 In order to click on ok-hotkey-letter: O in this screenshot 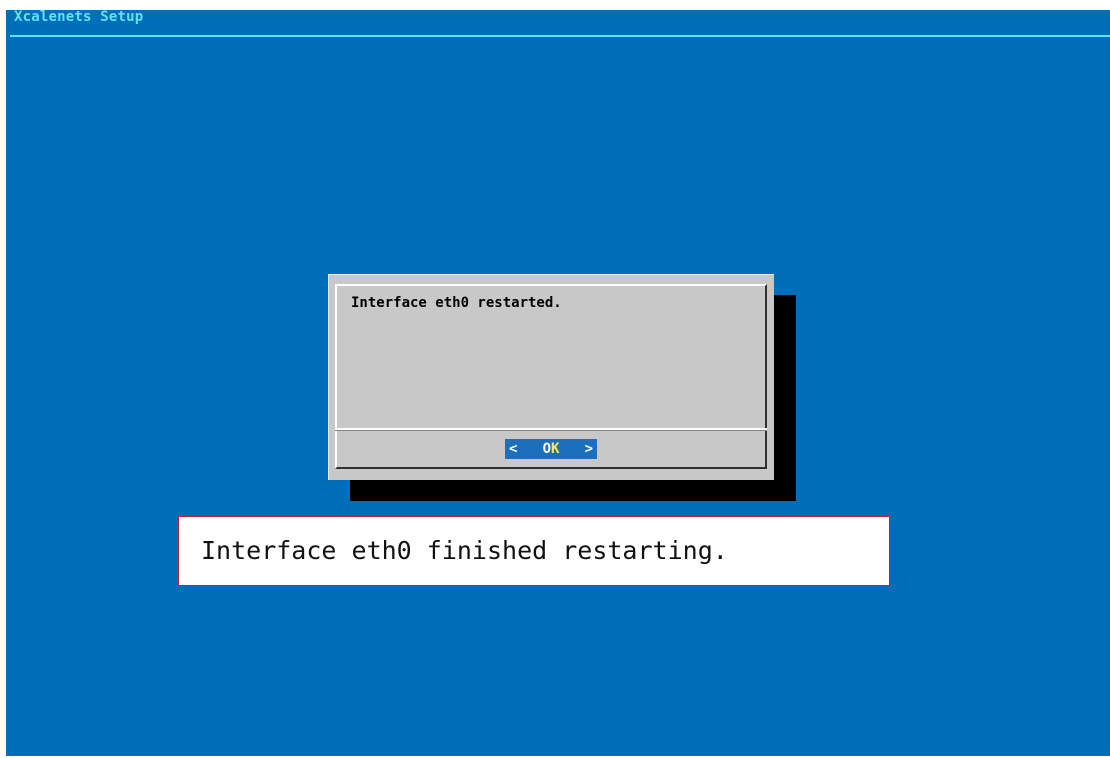, I will do `click(546, 449)`.